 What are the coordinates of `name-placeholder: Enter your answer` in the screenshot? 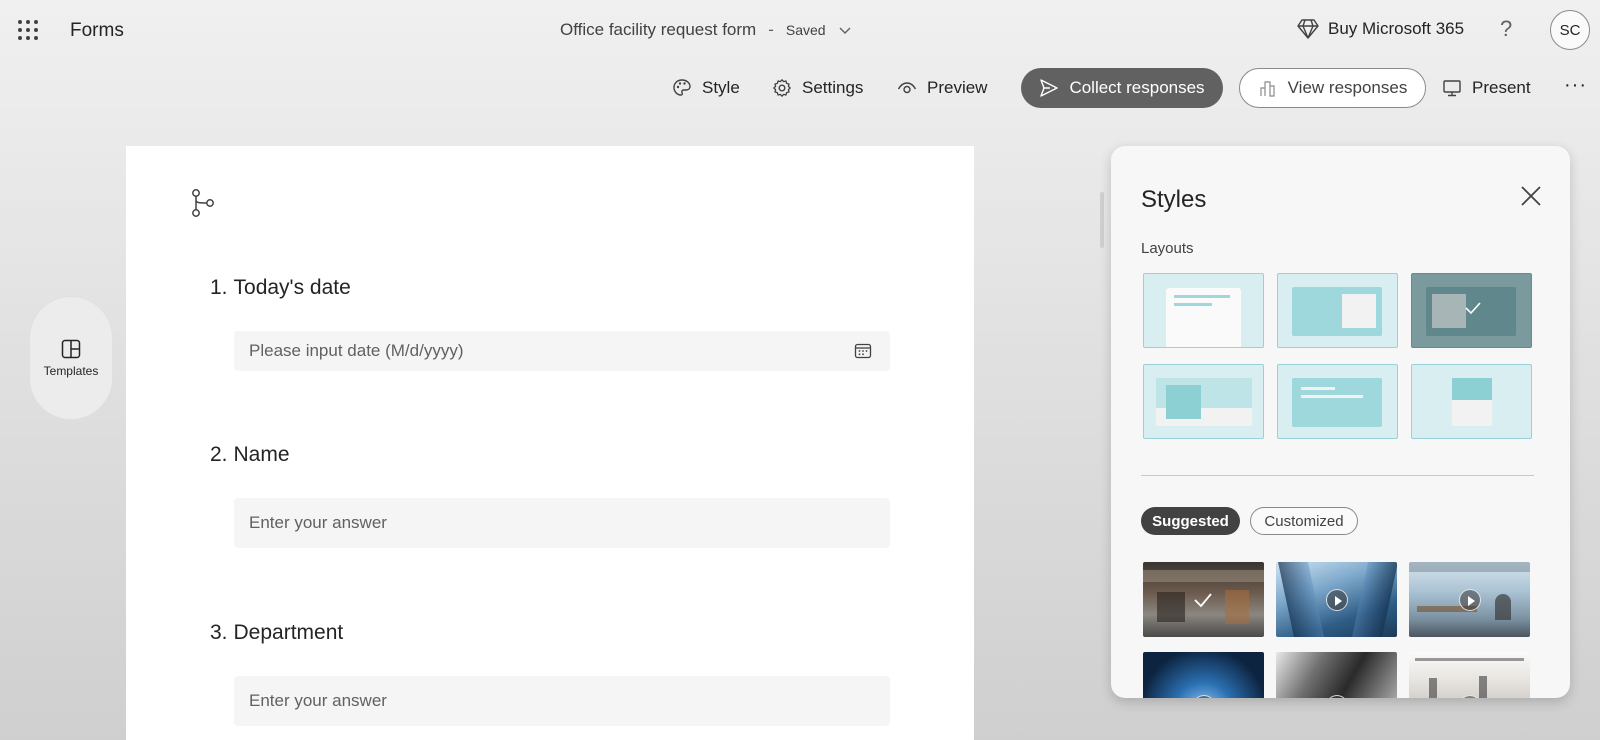 It's located at (318, 522).